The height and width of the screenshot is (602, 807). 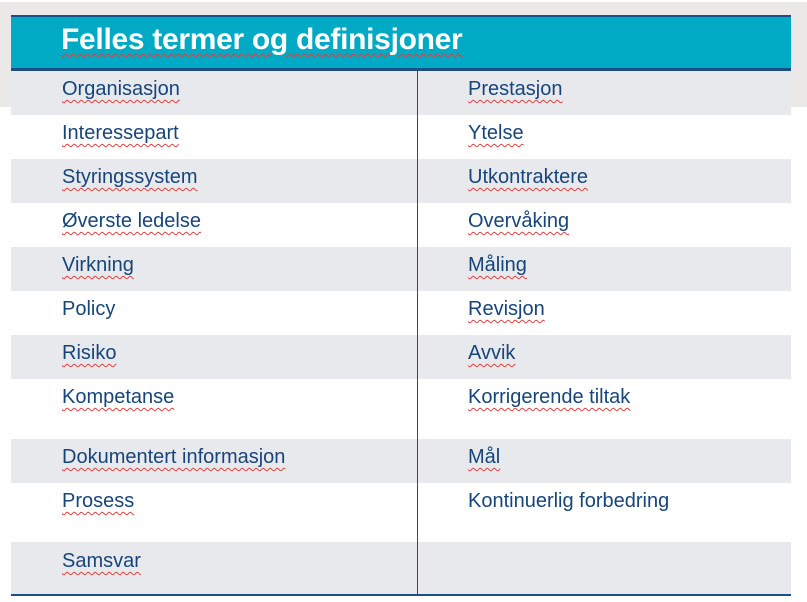 I want to click on table-row: Risiko Avvik, so click(x=401, y=357).